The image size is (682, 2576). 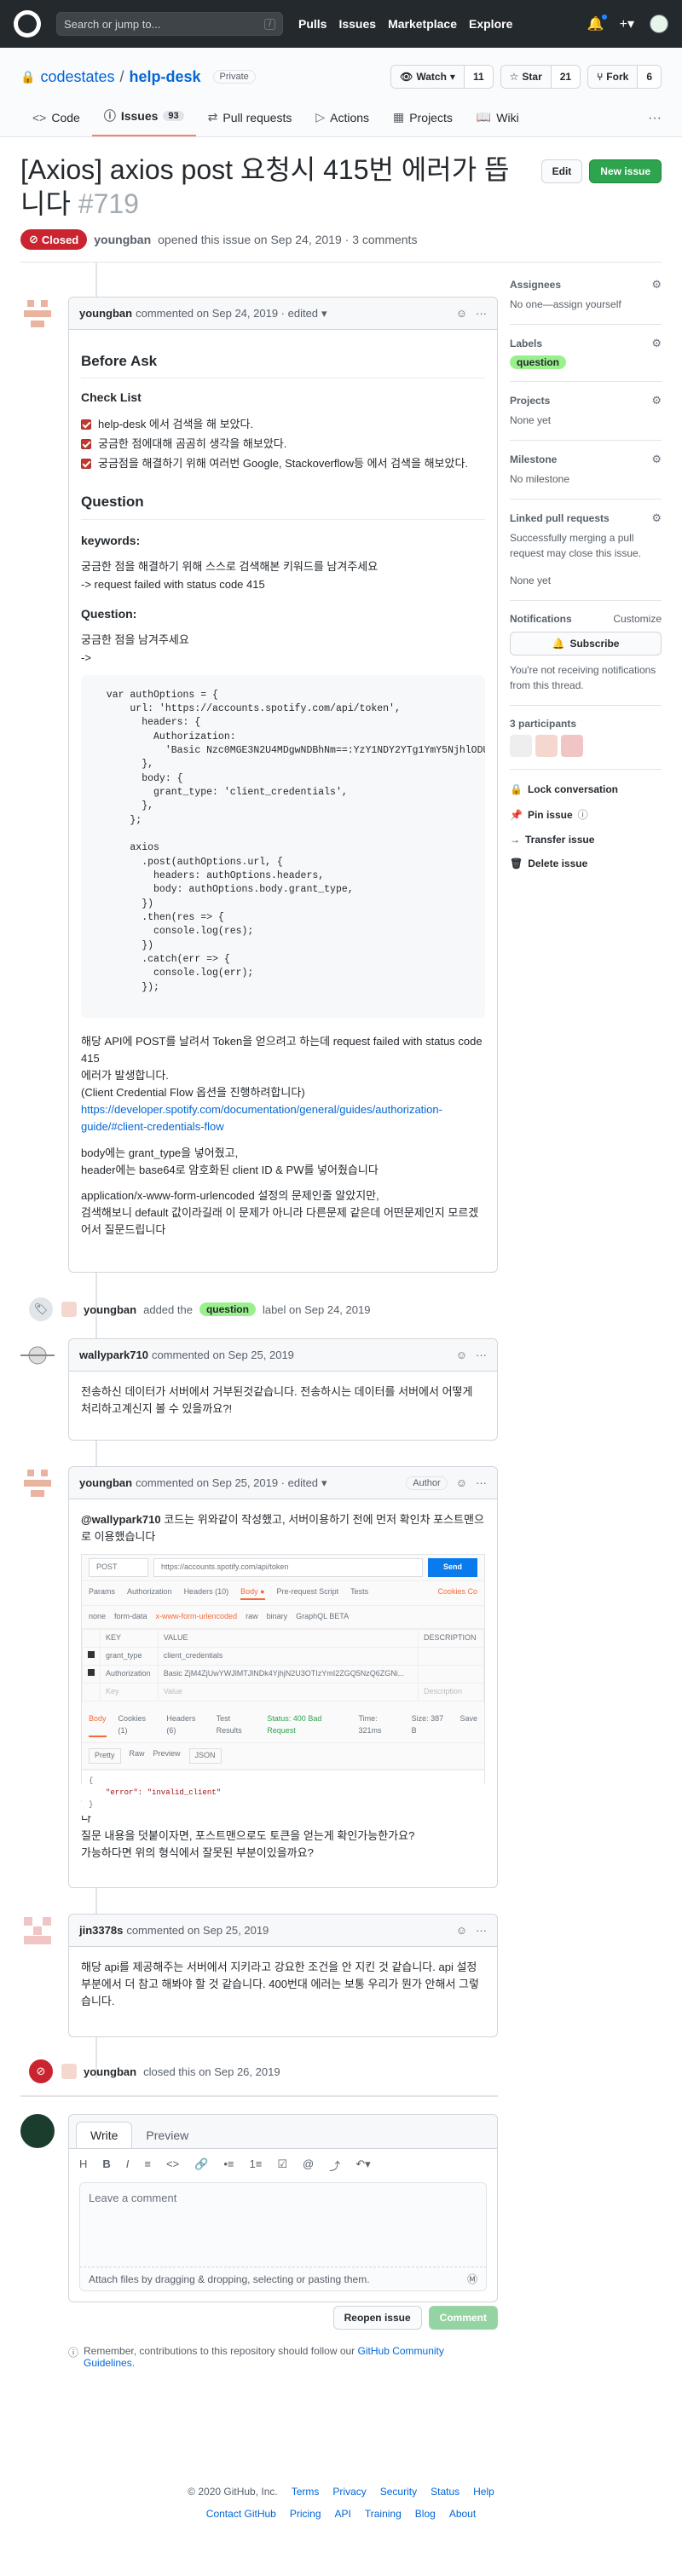 What do you see at coordinates (128, 2165) in the screenshot?
I see `italic-icon: I` at bounding box center [128, 2165].